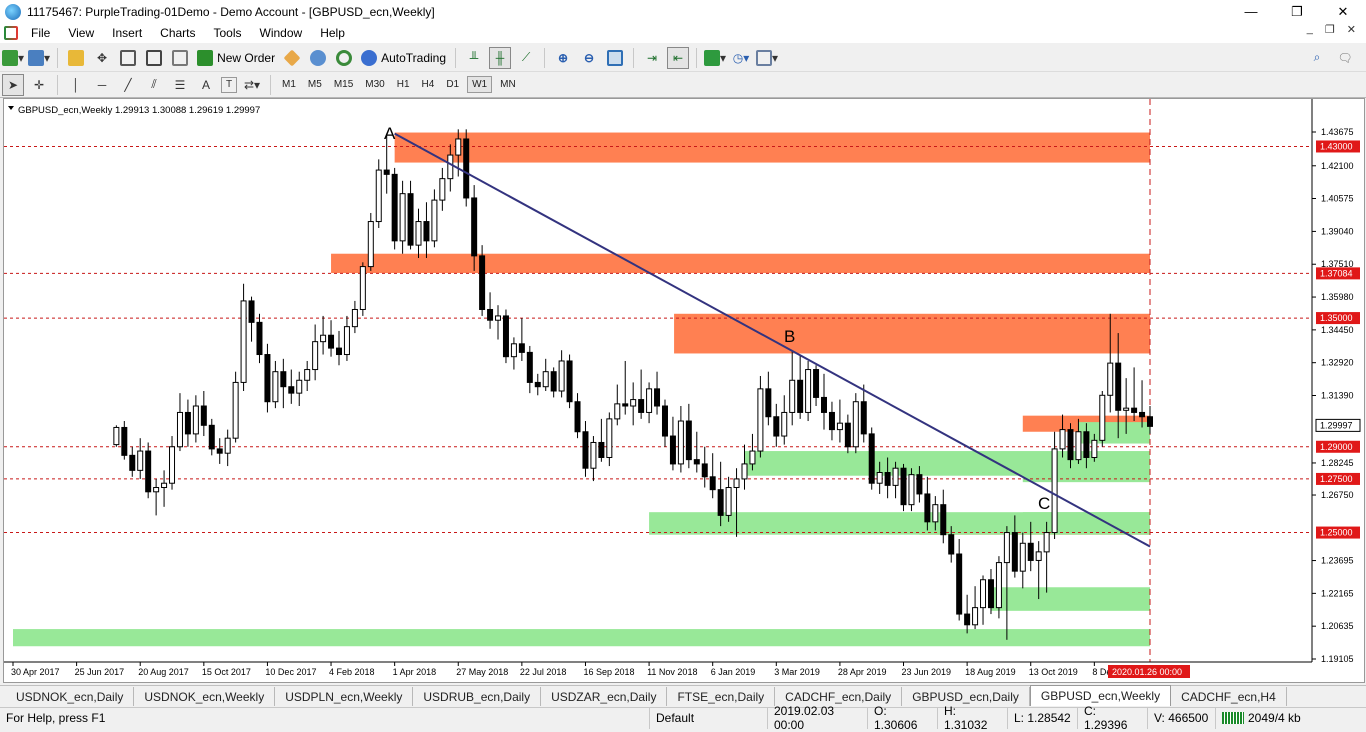 Image resolution: width=1366 pixels, height=732 pixels. I want to click on equidistant-channel-icon: ⫽, so click(154, 85).